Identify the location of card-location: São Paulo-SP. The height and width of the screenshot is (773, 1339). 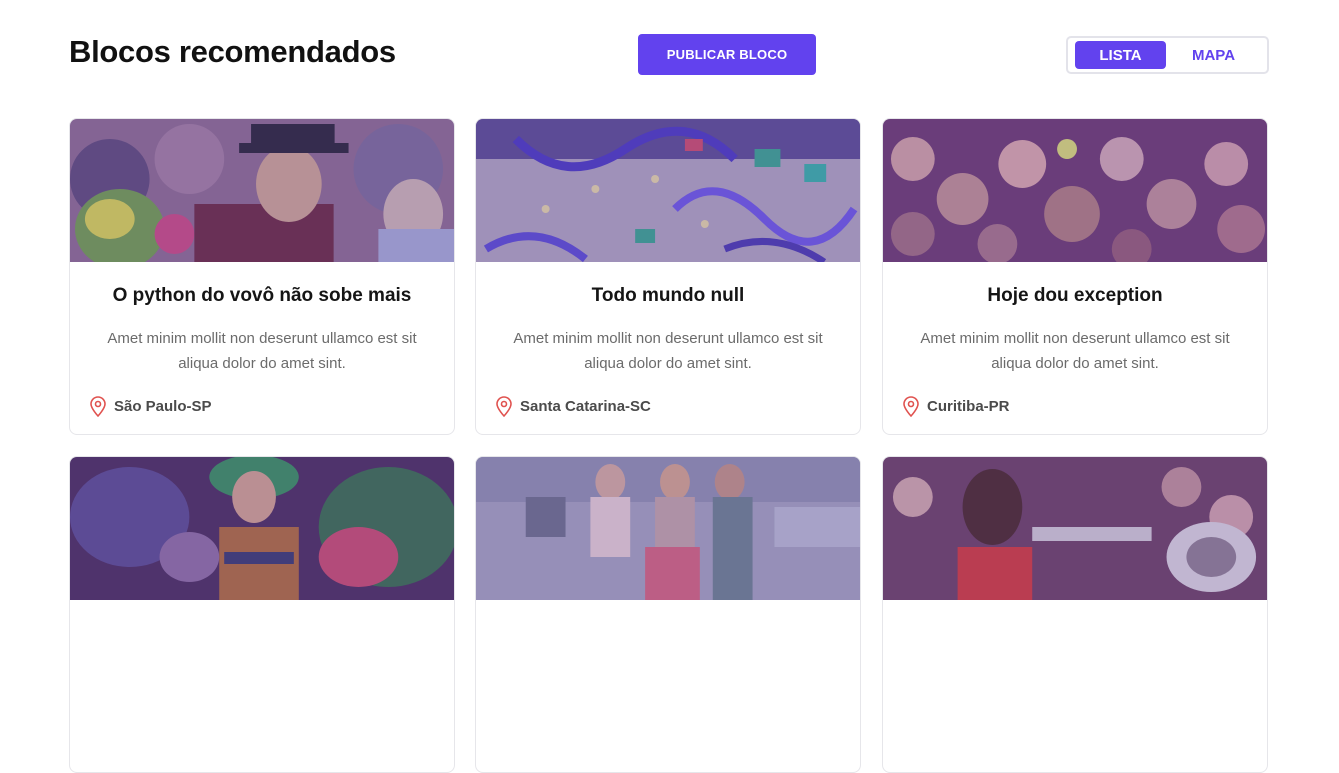
(151, 406).